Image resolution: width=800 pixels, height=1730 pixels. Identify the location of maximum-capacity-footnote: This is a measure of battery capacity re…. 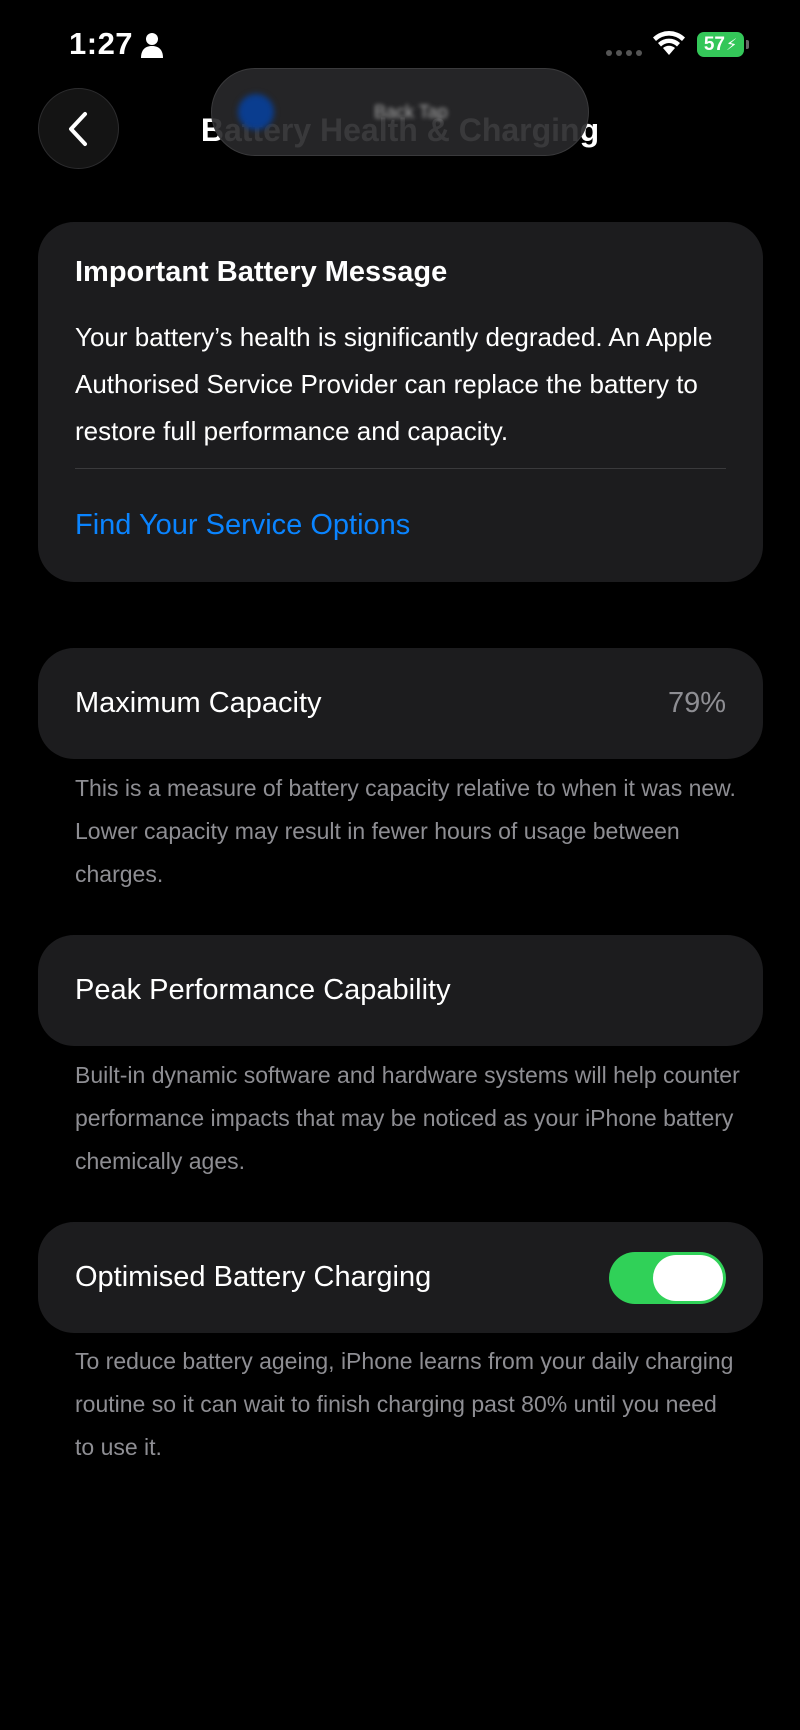
(405, 831).